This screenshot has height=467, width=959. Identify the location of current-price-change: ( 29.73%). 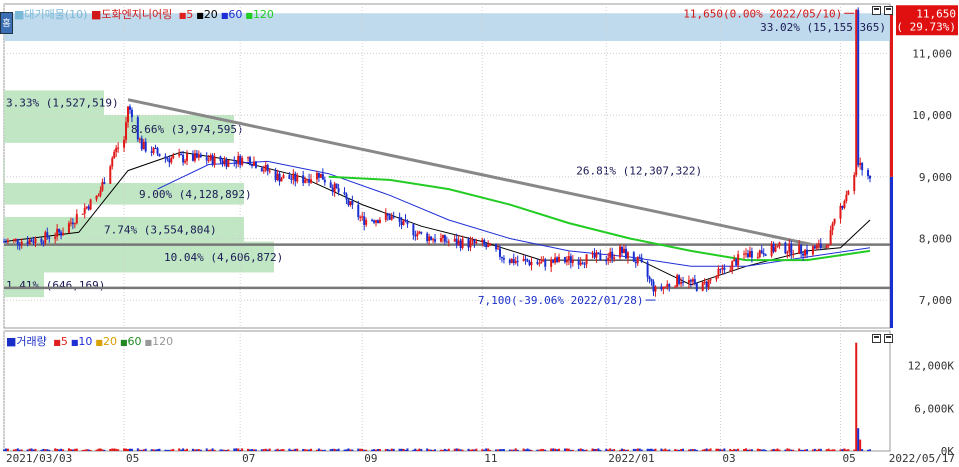
(926, 26).